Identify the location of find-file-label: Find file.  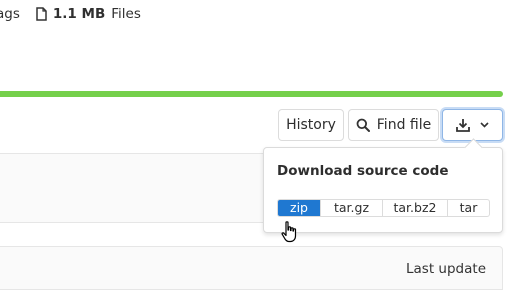
(404, 125).